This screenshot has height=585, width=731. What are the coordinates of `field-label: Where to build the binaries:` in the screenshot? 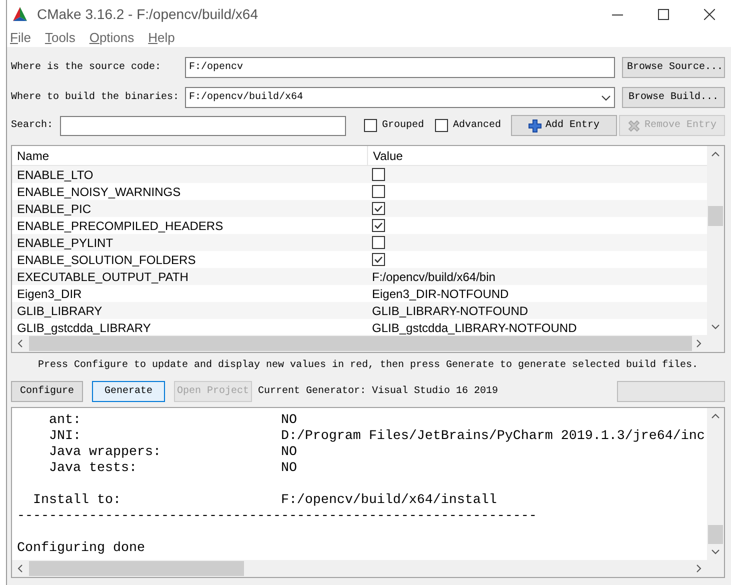 It's located at (95, 97).